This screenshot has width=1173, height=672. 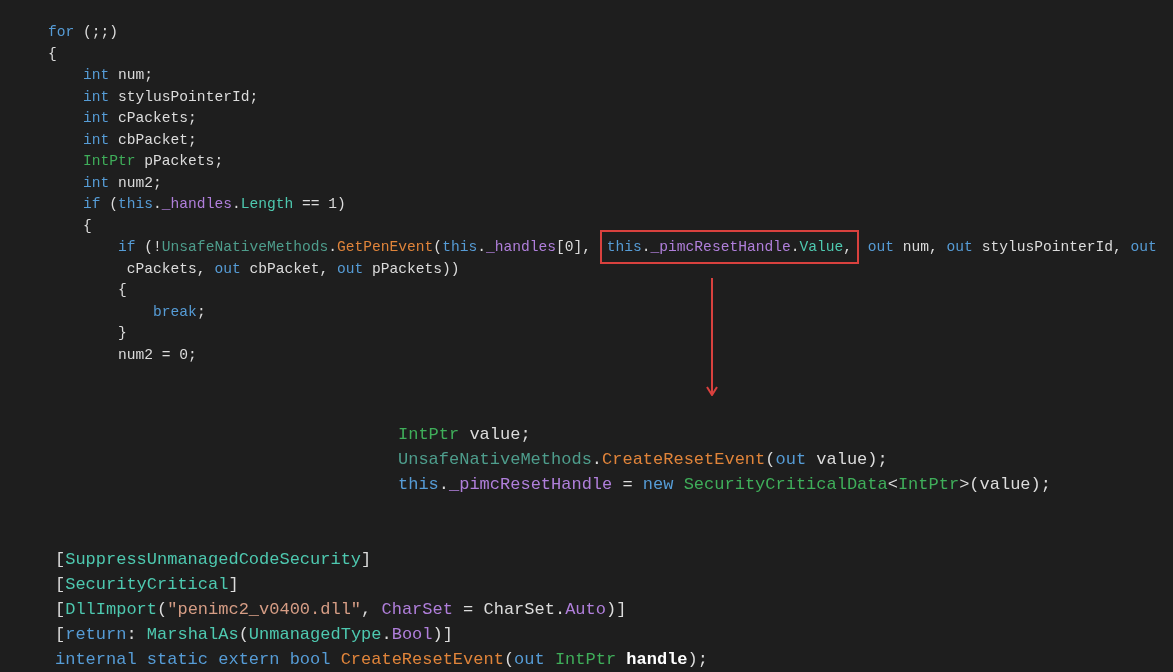 What do you see at coordinates (381, 660) in the screenshot?
I see `code-line: internal static extern bool CreateResetEvent(out IntPtr handle);` at bounding box center [381, 660].